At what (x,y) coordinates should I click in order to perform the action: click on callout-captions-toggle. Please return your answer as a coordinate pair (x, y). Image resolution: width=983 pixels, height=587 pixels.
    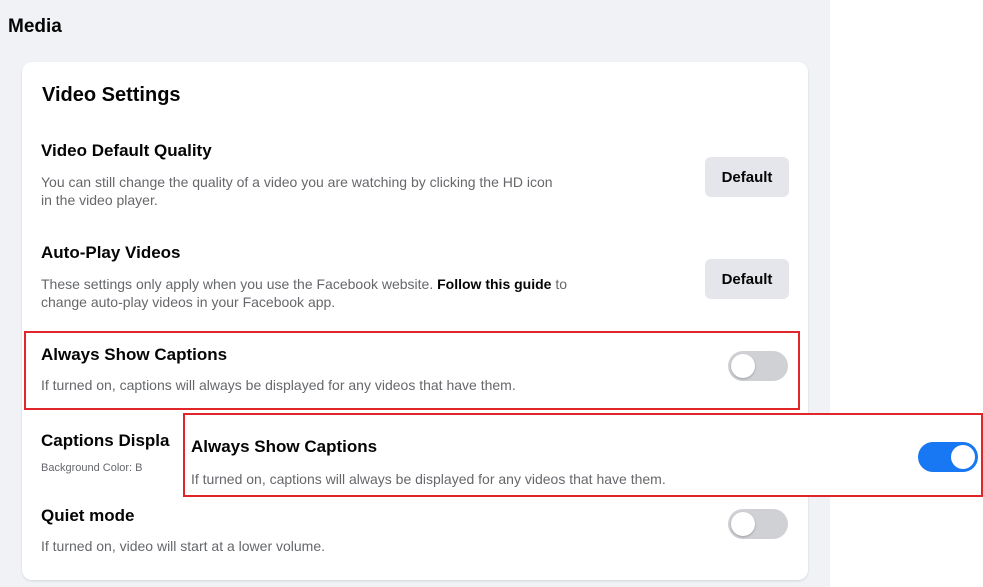
    Looking at the image, I should click on (948, 457).